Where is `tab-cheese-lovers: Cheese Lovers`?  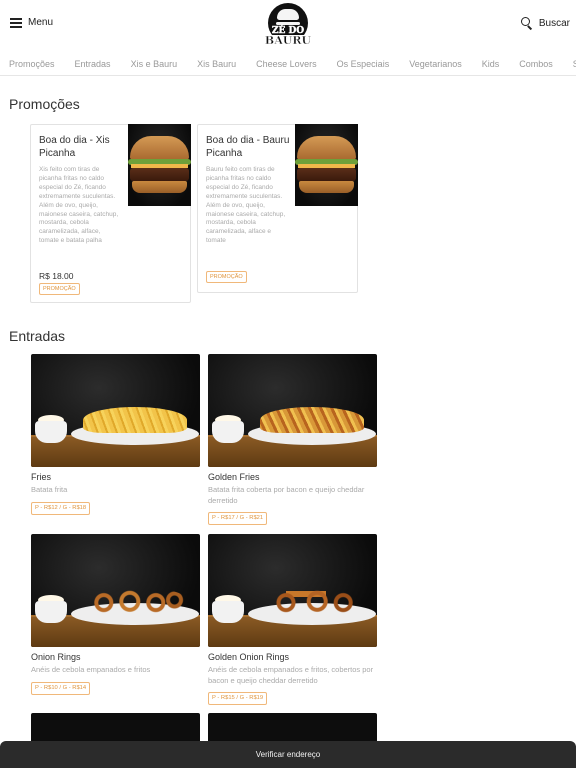 tab-cheese-lovers: Cheese Lovers is located at coordinates (286, 64).